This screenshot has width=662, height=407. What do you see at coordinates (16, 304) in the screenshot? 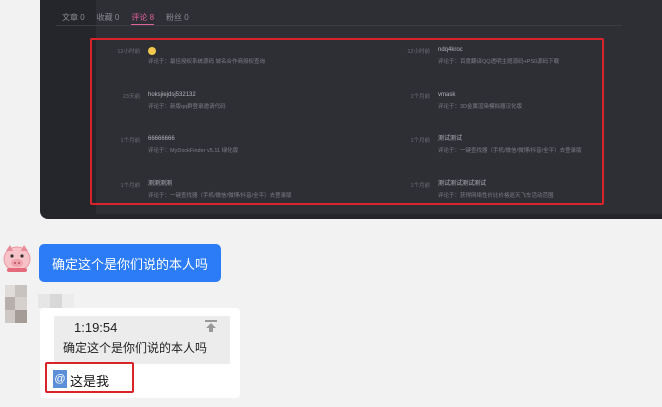
I see `blurred-avatar` at bounding box center [16, 304].